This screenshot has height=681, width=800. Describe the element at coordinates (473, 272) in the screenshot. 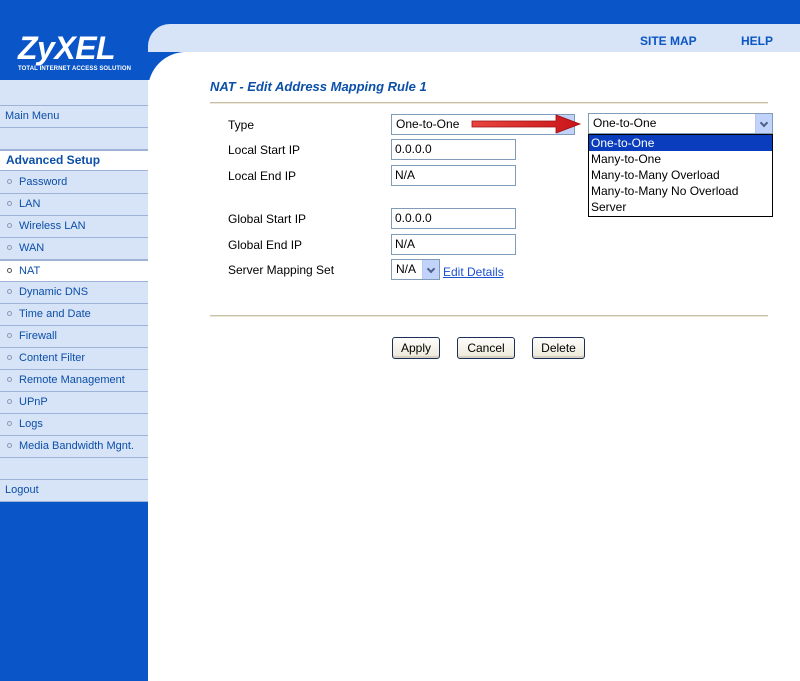

I see `edit-details-link: Edit Details` at that location.